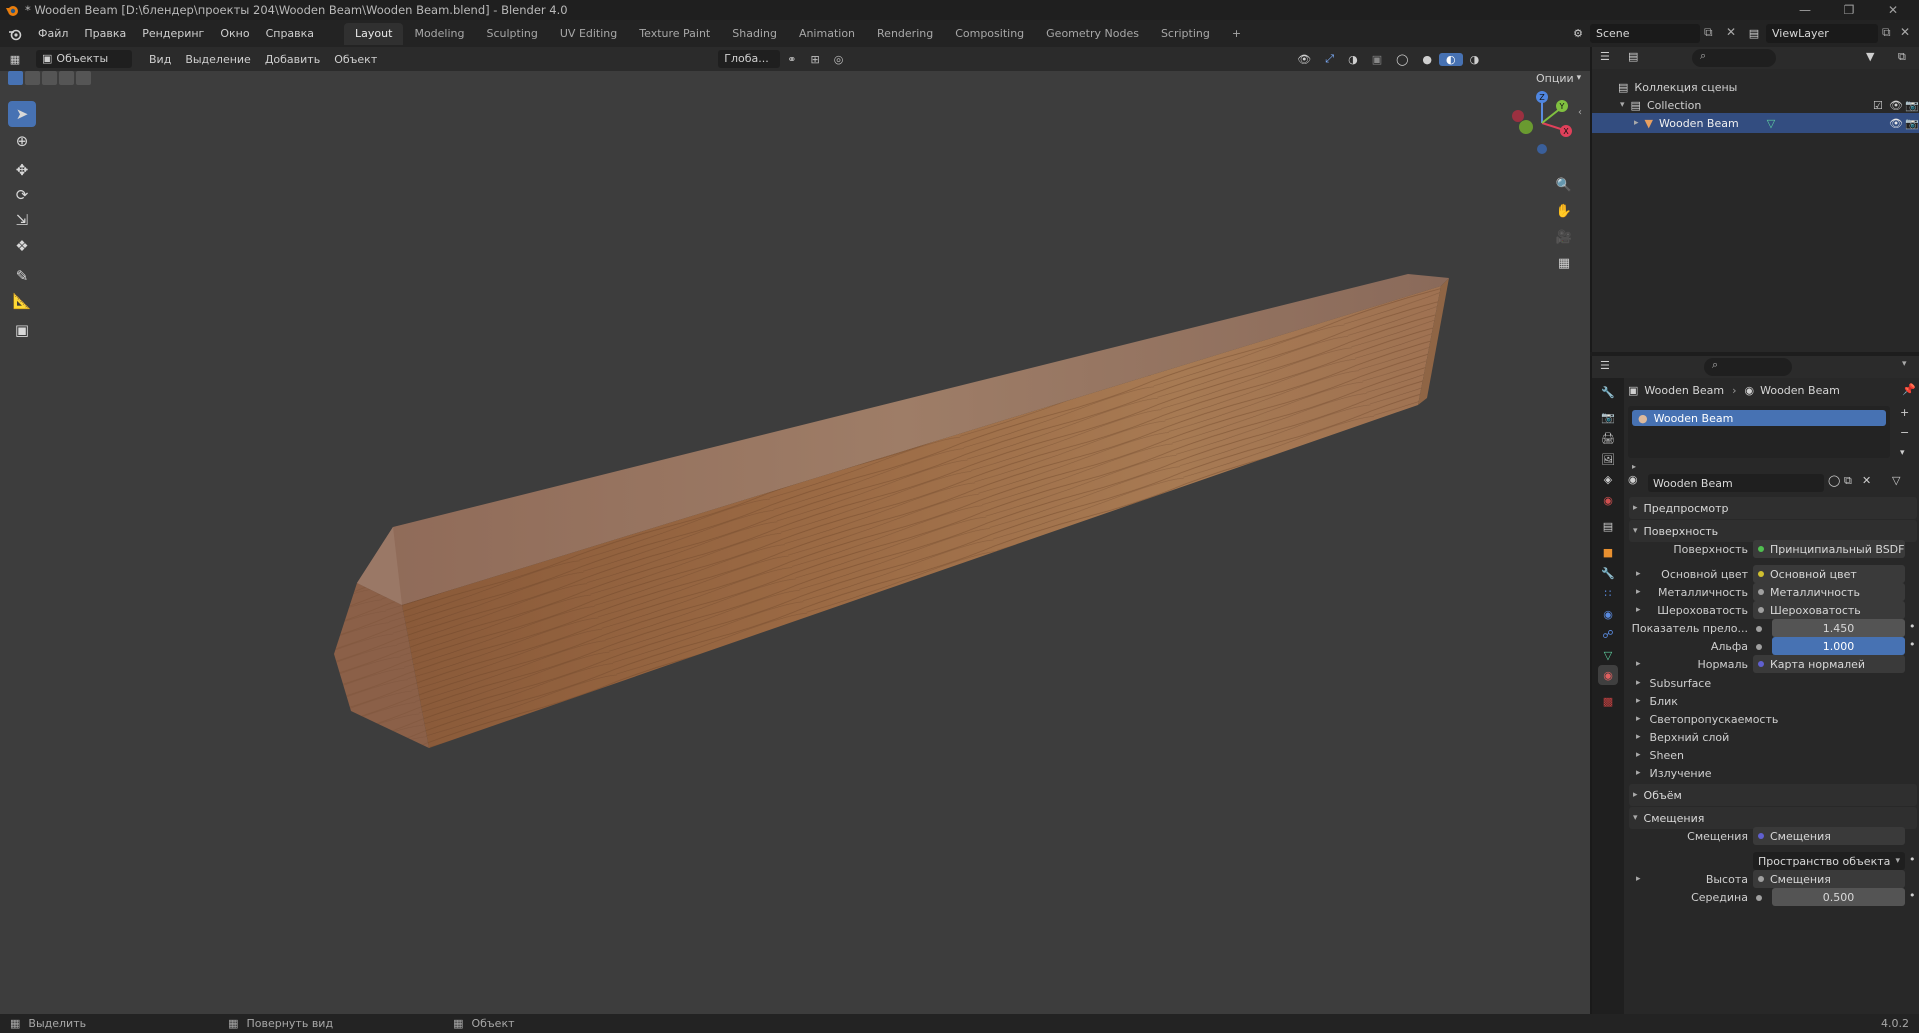  Describe the element at coordinates (814, 59) in the screenshot. I see `snap-icon: ⊞` at that location.